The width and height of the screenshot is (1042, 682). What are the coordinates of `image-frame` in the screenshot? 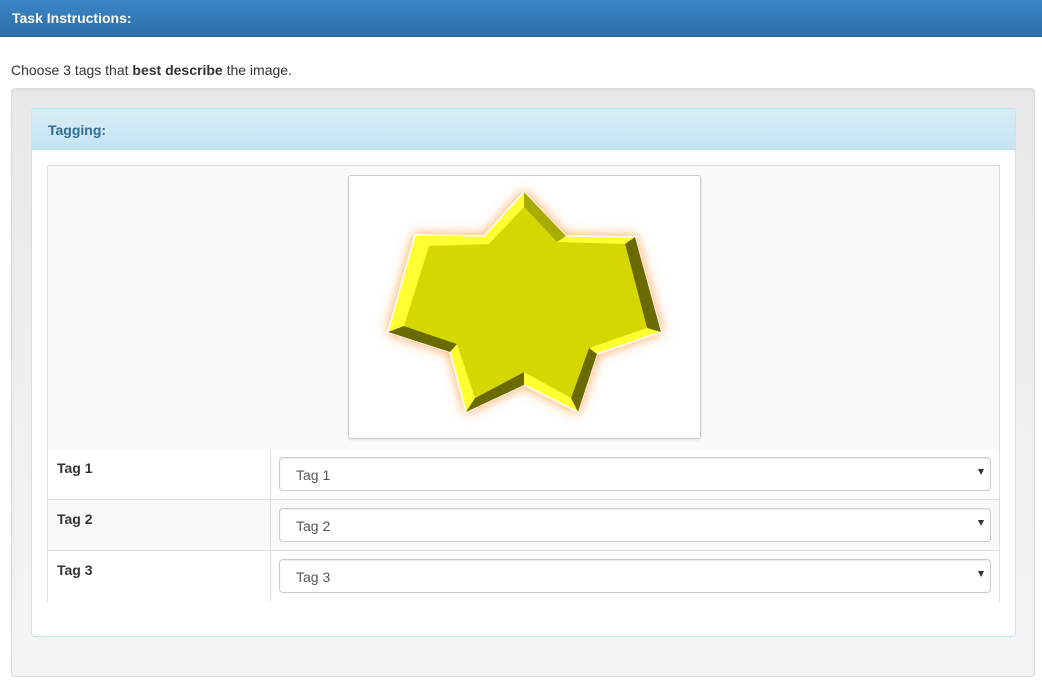 It's located at (524, 307).